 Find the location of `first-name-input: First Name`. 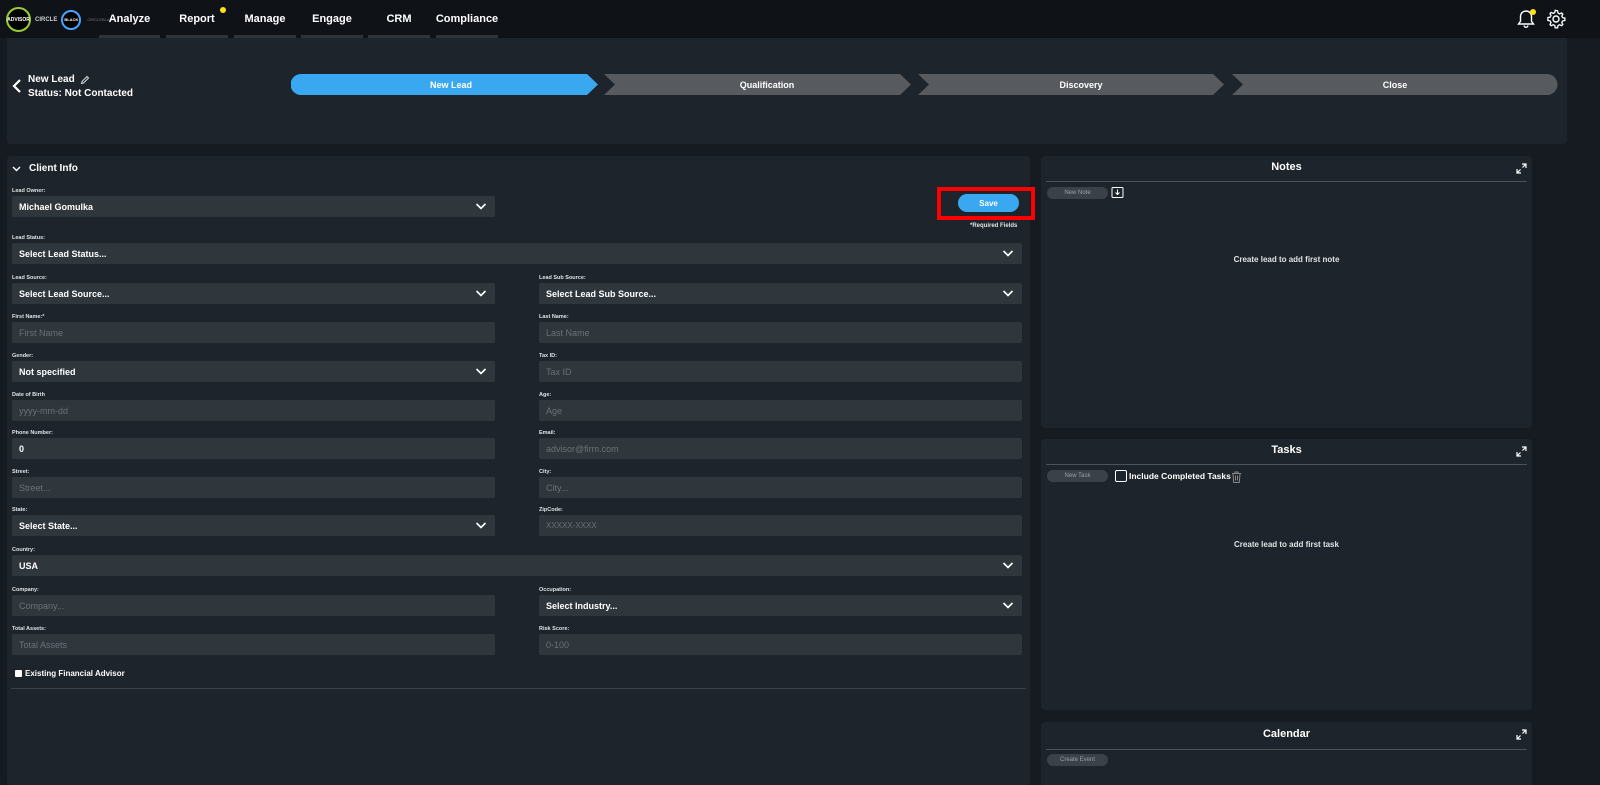

first-name-input: First Name is located at coordinates (253, 332).